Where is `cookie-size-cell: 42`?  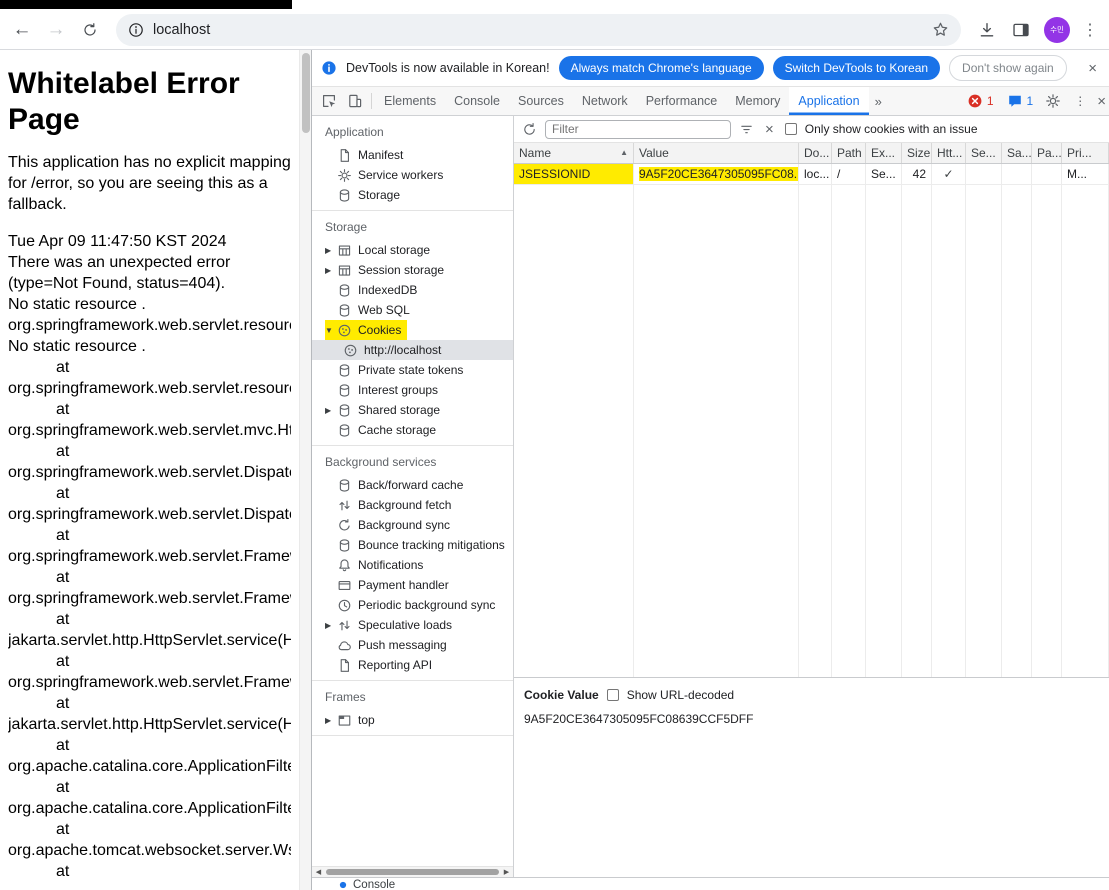
cookie-size-cell: 42 is located at coordinates (917, 174).